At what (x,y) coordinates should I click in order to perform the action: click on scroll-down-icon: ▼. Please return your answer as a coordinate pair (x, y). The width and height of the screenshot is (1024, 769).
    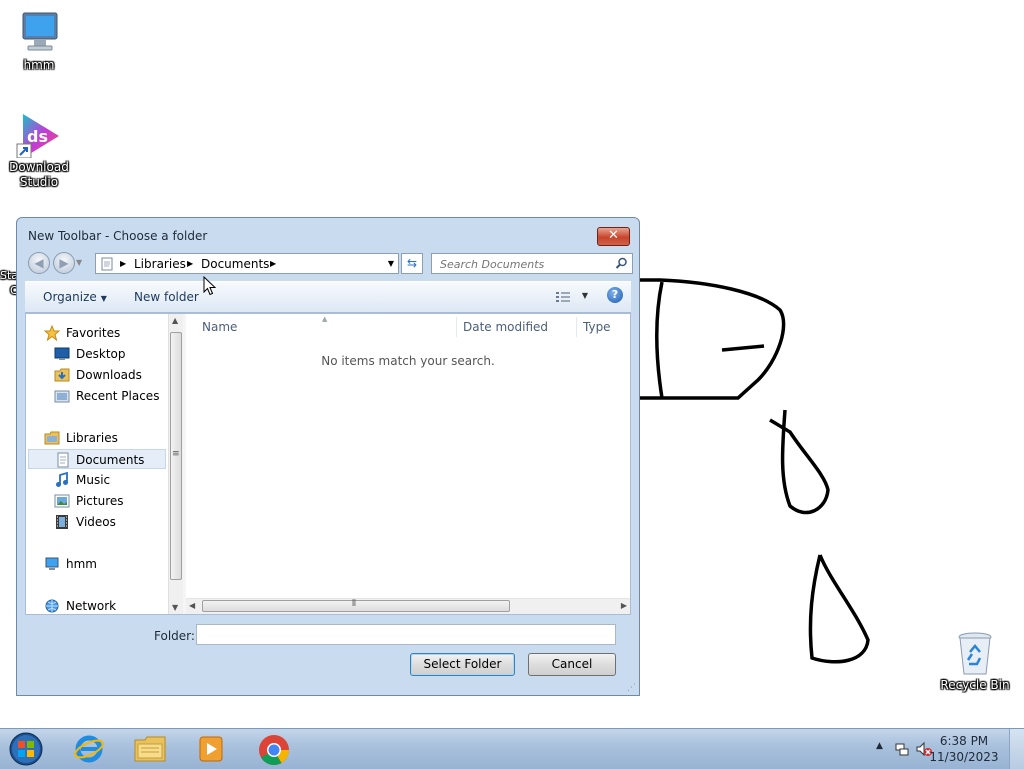
    Looking at the image, I should click on (175, 607).